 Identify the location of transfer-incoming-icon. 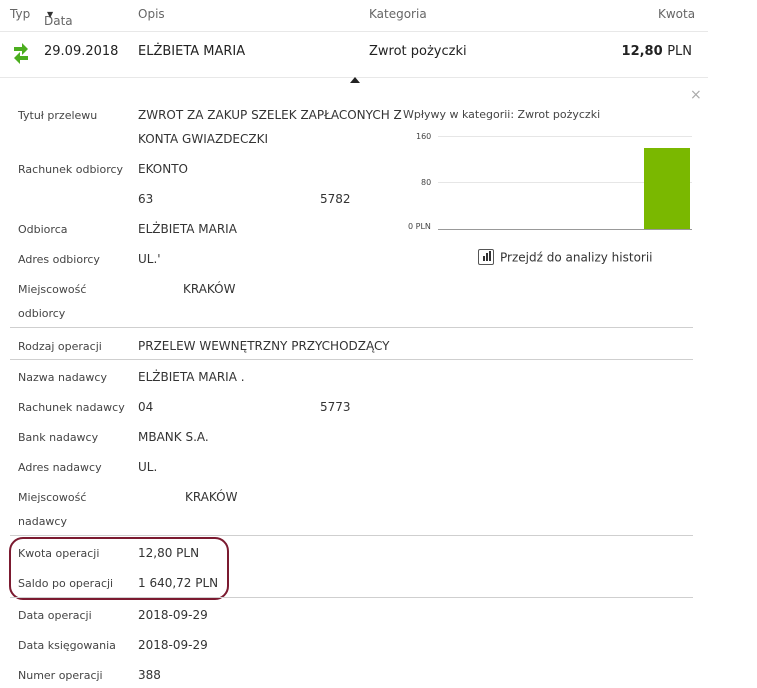
(21, 53).